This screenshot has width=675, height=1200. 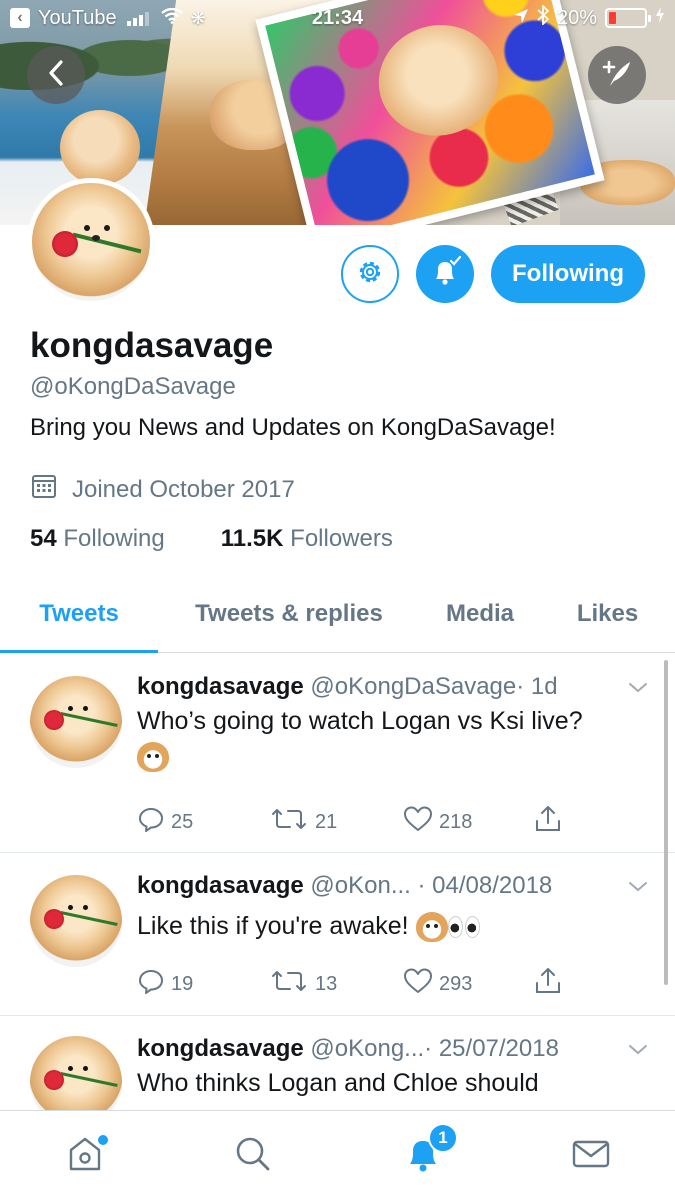 What do you see at coordinates (337, 18) in the screenshot?
I see `status-bar: ‹ YouTube ❋ 21:34 20%` at bounding box center [337, 18].